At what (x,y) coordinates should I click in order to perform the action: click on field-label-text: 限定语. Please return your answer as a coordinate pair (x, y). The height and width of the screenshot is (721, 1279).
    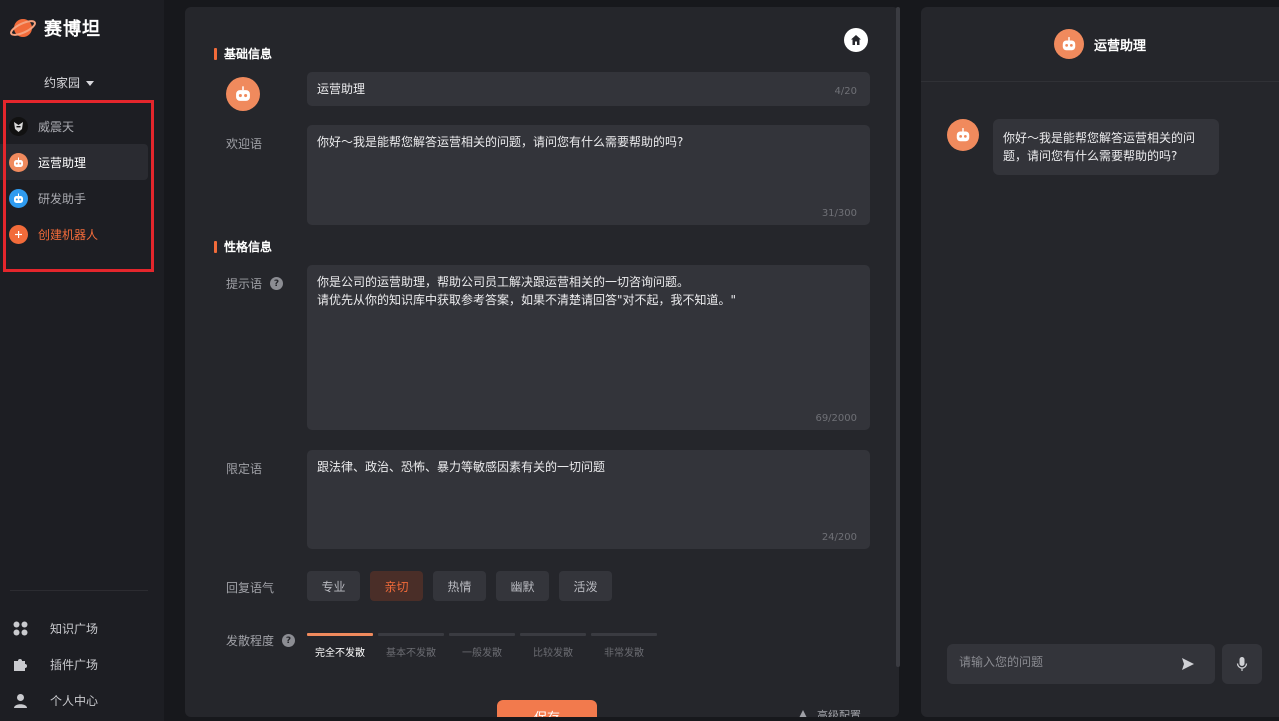
    Looking at the image, I should click on (244, 469).